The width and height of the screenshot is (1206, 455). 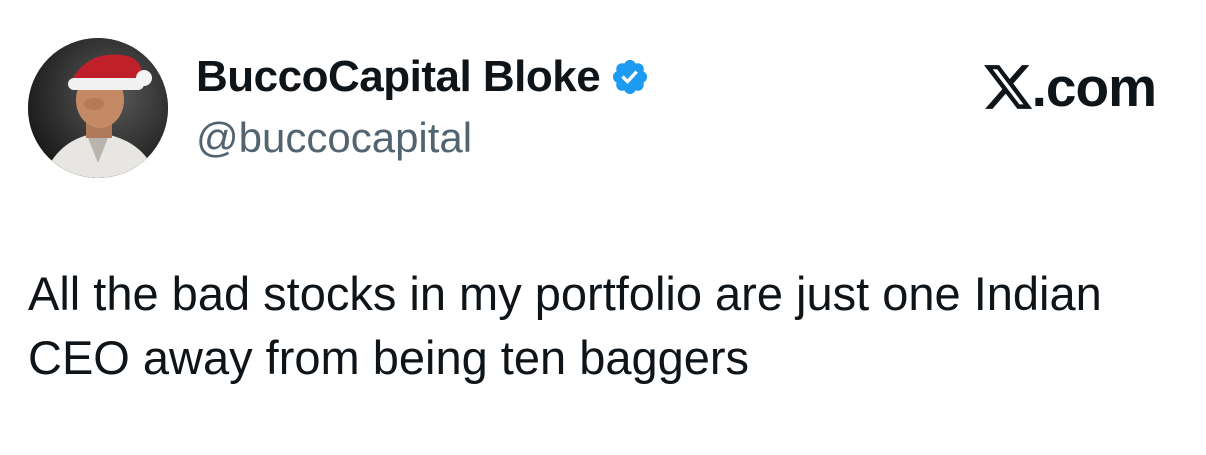 I want to click on platform-watermark: .com, so click(x=1070, y=87).